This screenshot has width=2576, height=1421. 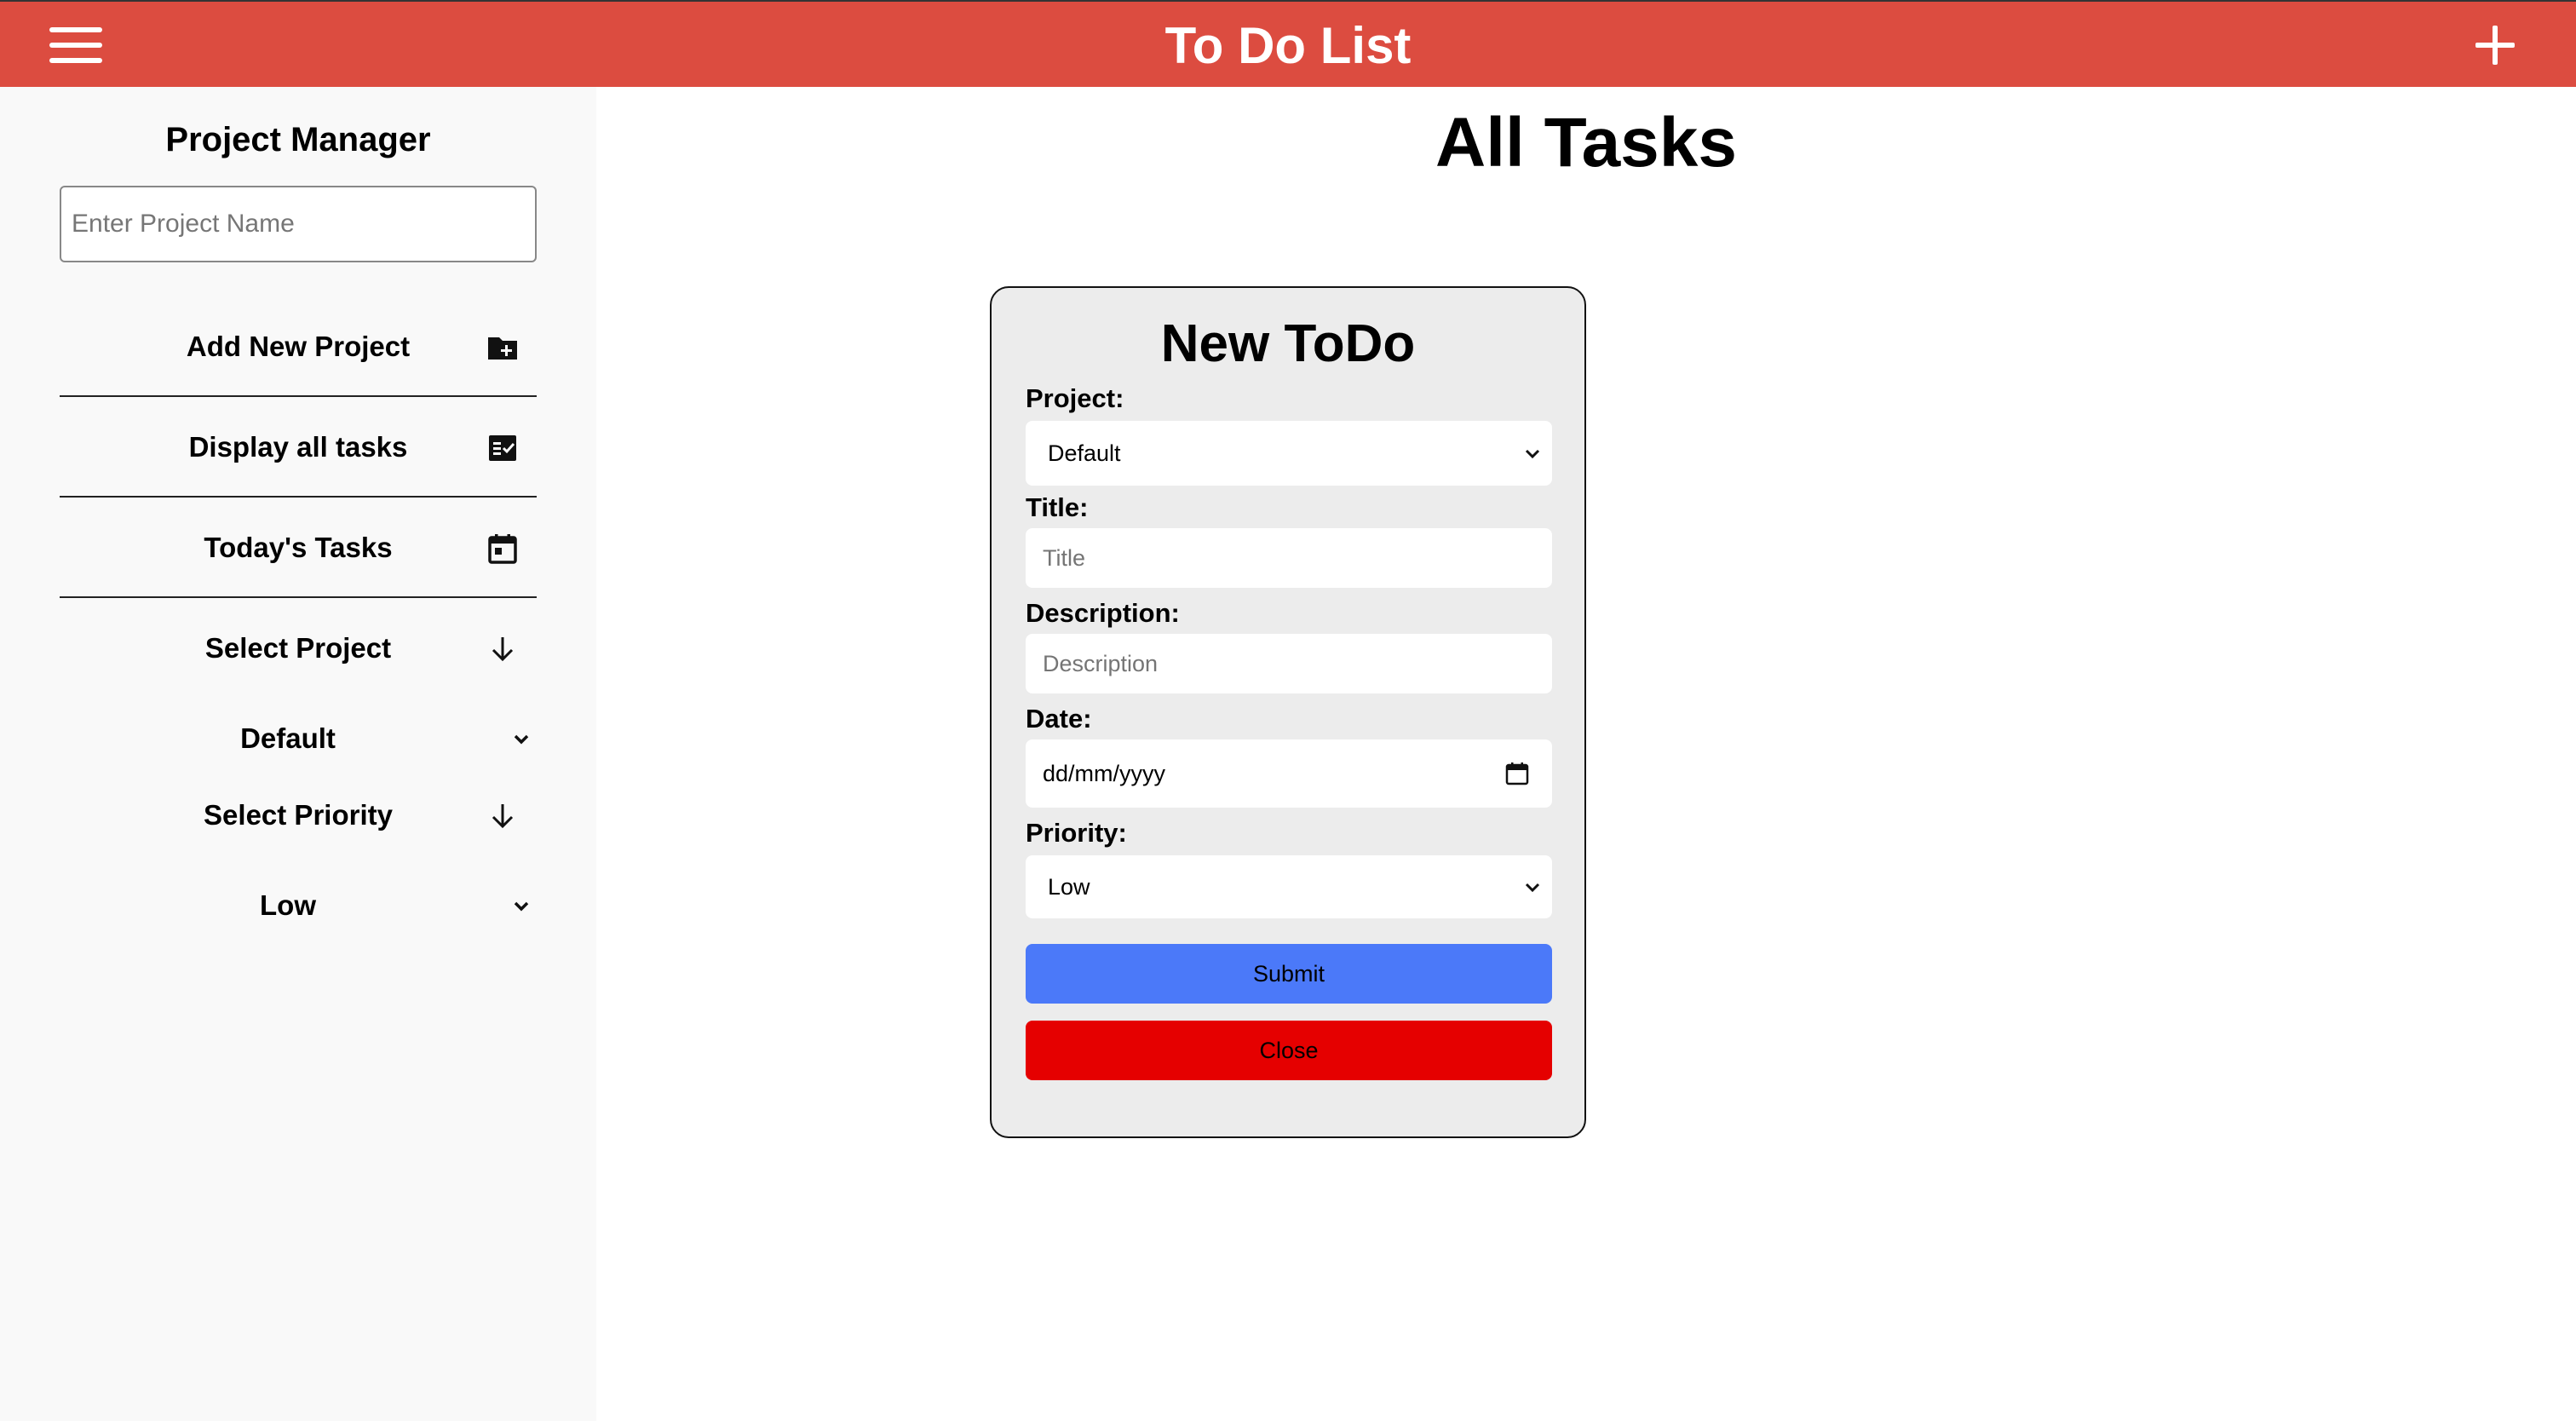 I want to click on select-priority-label: Select Priority, so click(x=298, y=815).